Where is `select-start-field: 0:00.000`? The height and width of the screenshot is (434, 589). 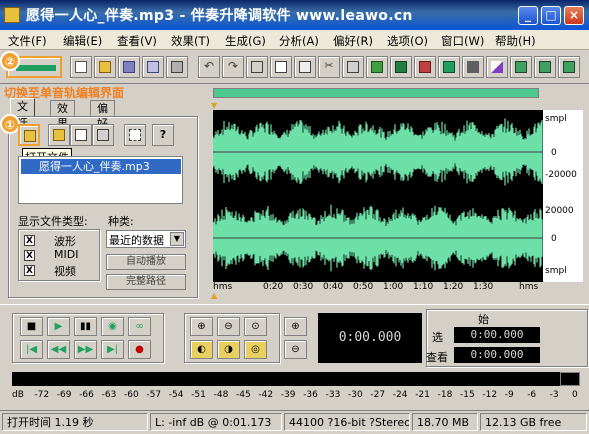
select-start-field: 0:00.000 is located at coordinates (497, 335).